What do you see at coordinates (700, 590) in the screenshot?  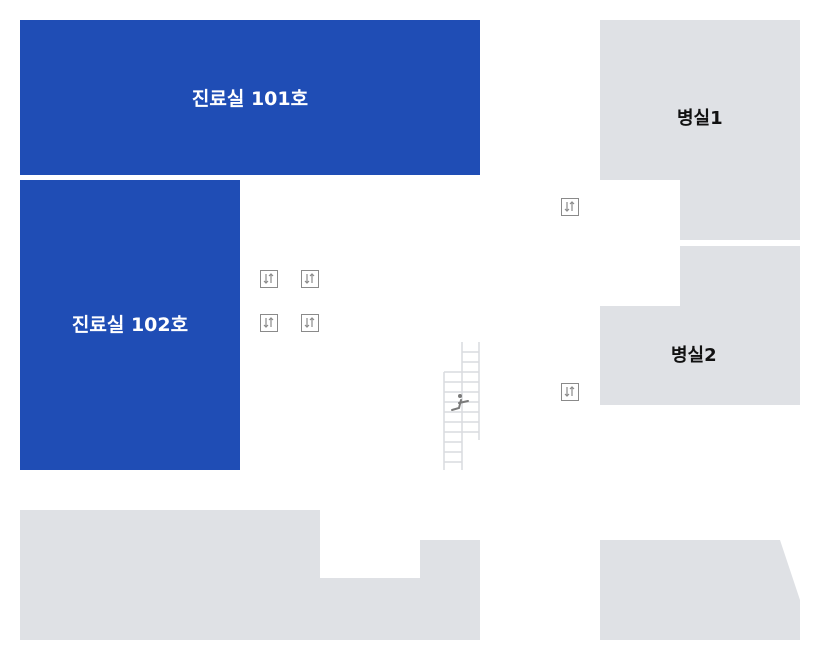 I see `room-bottom-right` at bounding box center [700, 590].